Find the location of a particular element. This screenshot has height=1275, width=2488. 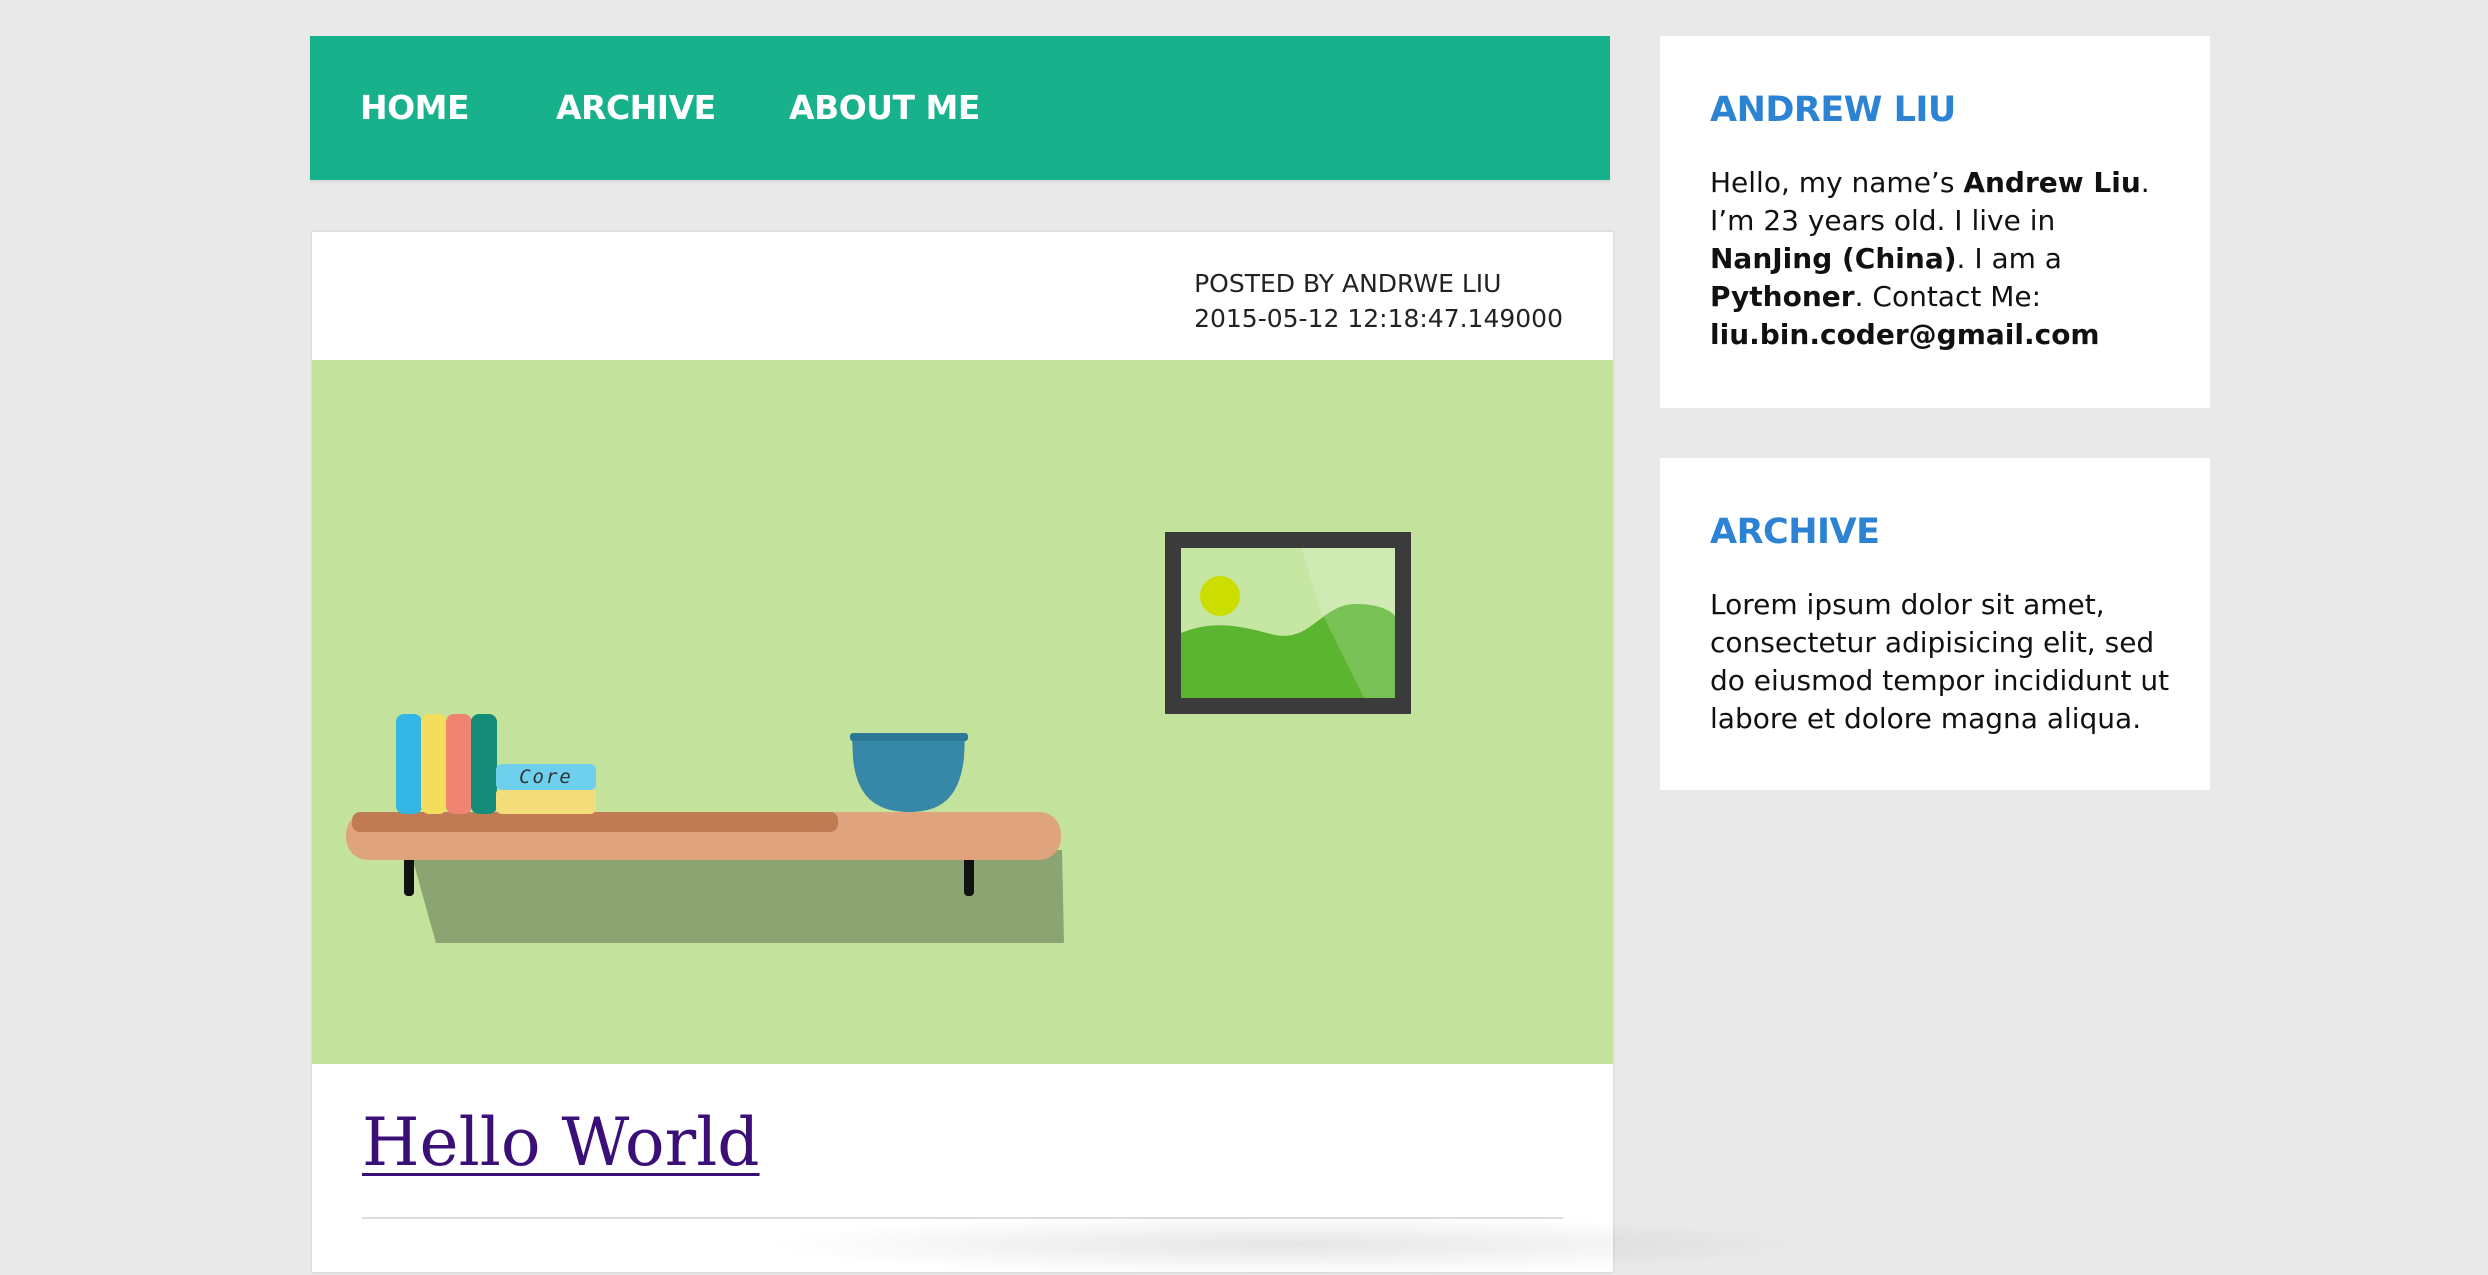

about-city: NanJing (China) is located at coordinates (1833, 258).